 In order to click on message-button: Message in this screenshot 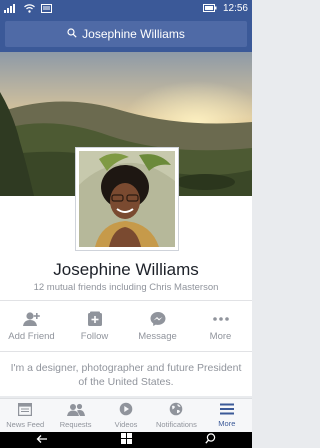, I will do `click(157, 326)`.